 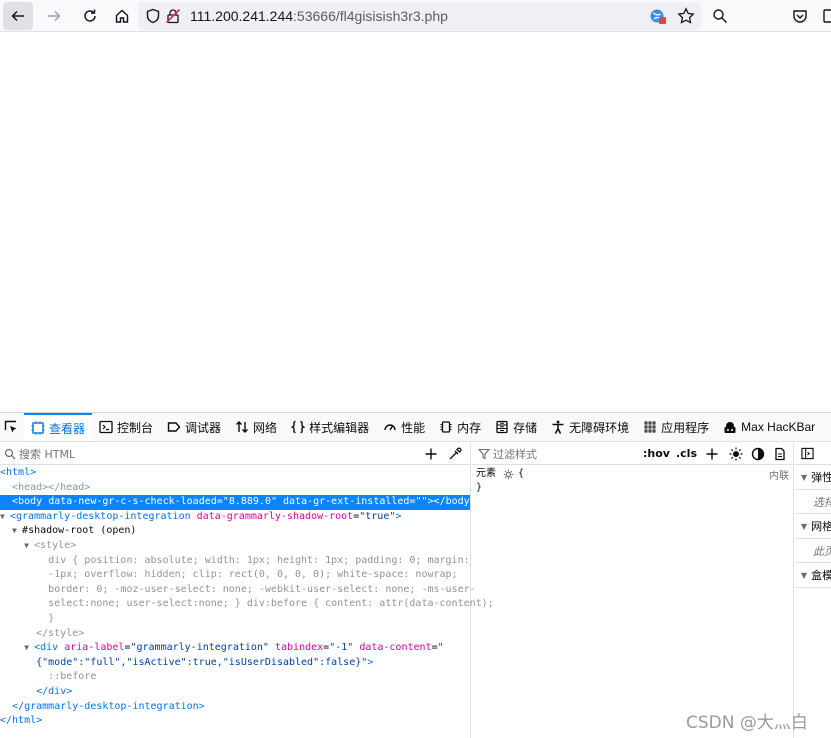 I want to click on layout-section-title: 盒模, so click(x=821, y=575).